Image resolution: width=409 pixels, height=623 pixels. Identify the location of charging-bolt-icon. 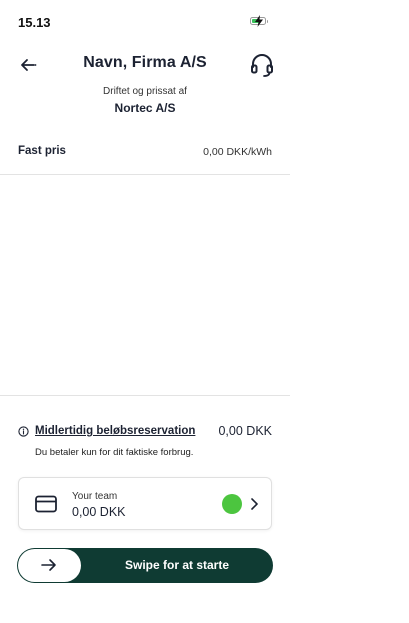
(259, 21).